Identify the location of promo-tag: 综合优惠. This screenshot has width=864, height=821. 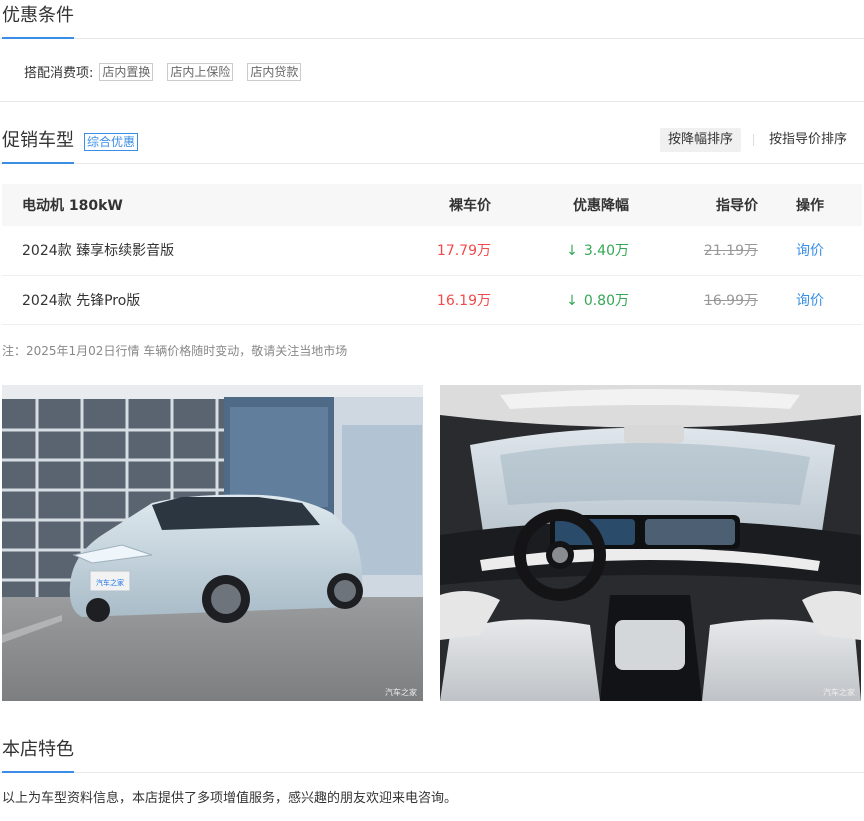
(111, 142).